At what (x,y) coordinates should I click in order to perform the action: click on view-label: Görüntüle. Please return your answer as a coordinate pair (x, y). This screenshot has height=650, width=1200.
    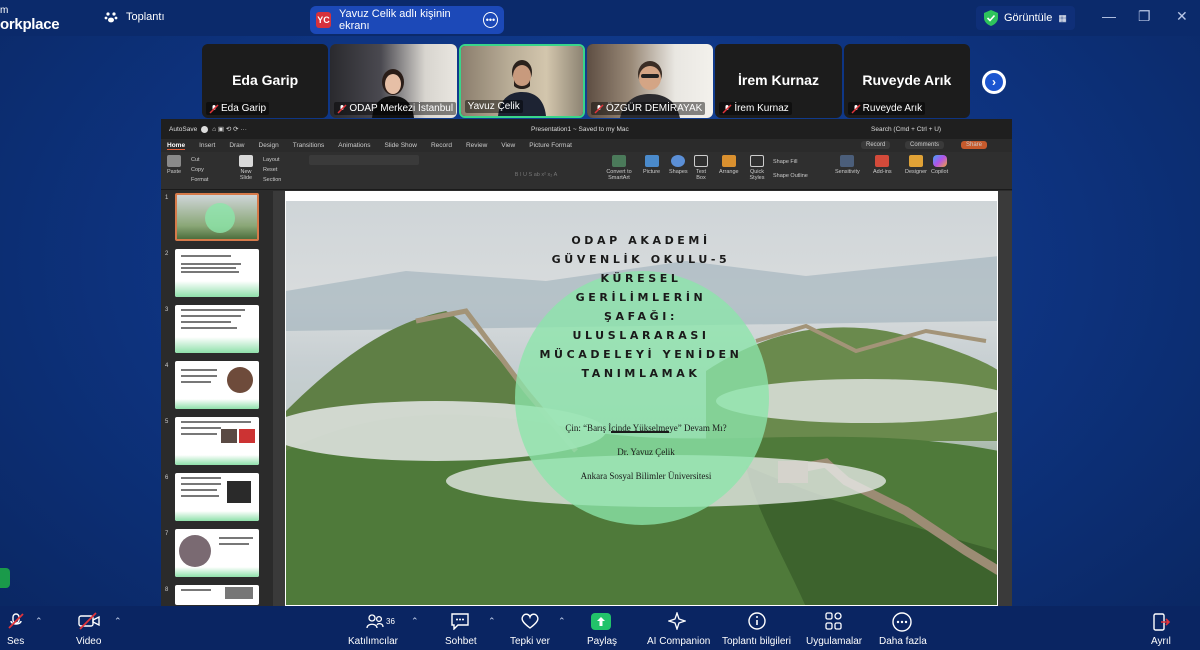
    Looking at the image, I should click on (1028, 18).